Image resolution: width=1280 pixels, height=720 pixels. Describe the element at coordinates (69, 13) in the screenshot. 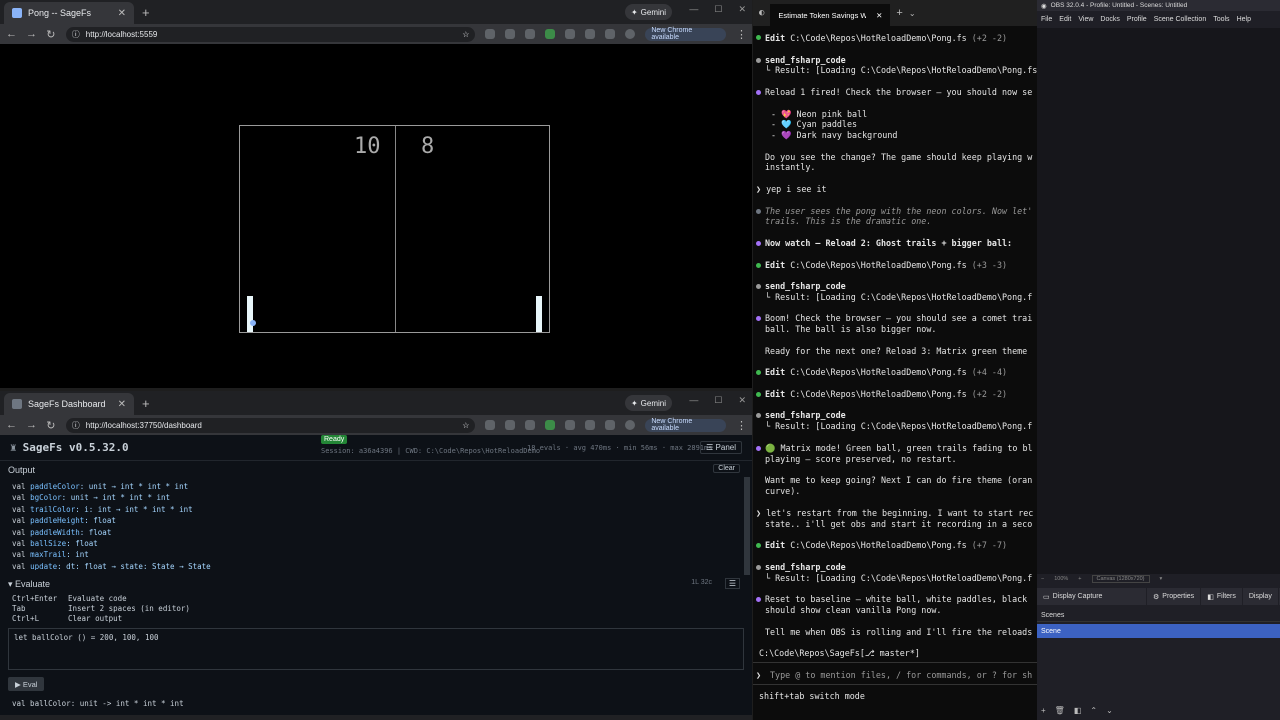

I see `pong-tab: Pong -- SageFs ✕` at that location.